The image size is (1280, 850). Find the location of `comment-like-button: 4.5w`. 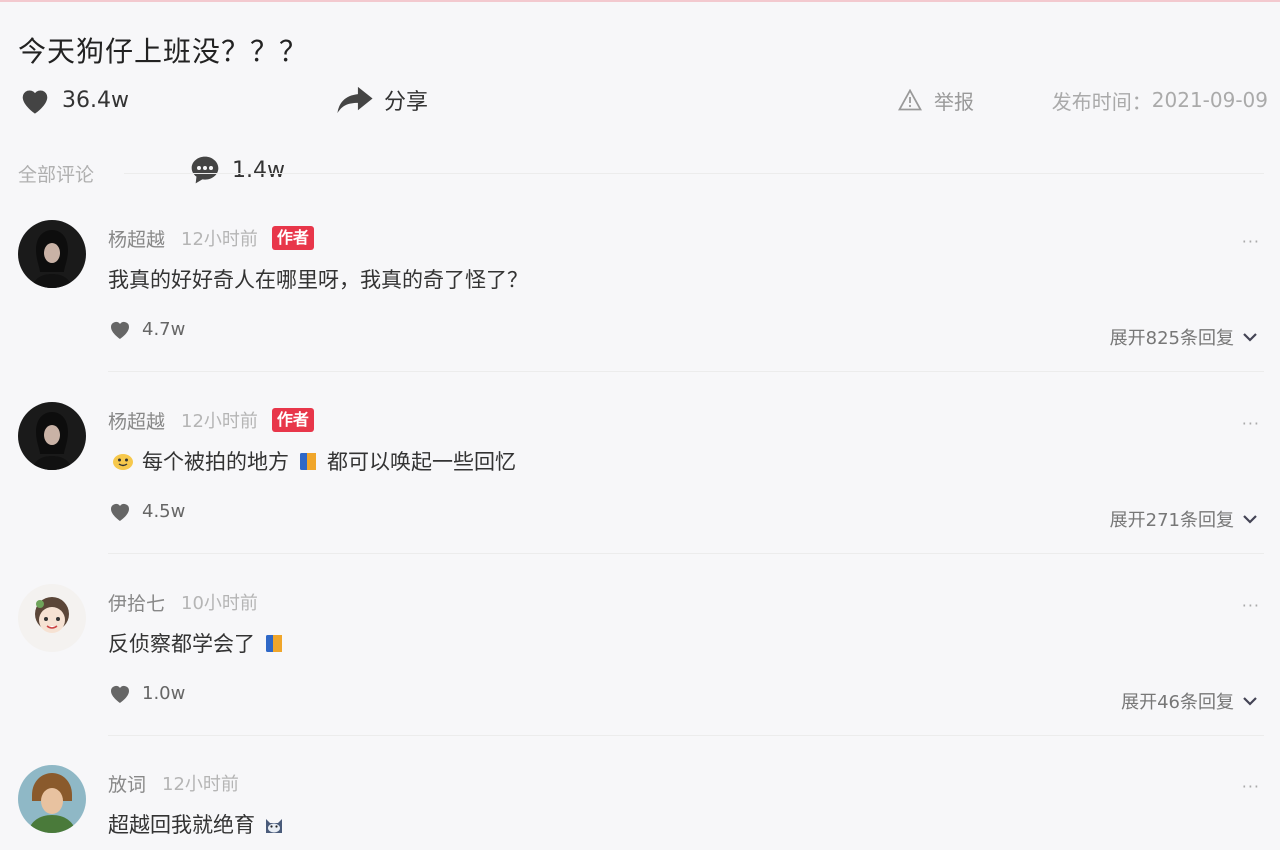

comment-like-button: 4.5w is located at coordinates (146, 511).